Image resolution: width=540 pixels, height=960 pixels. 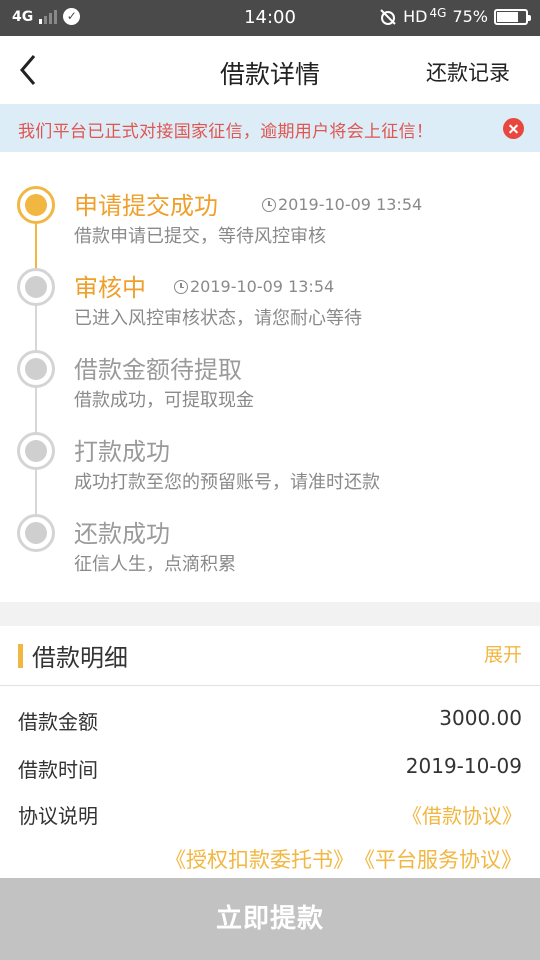 What do you see at coordinates (80, 658) in the screenshot?
I see `detail-title: 借款明细` at bounding box center [80, 658].